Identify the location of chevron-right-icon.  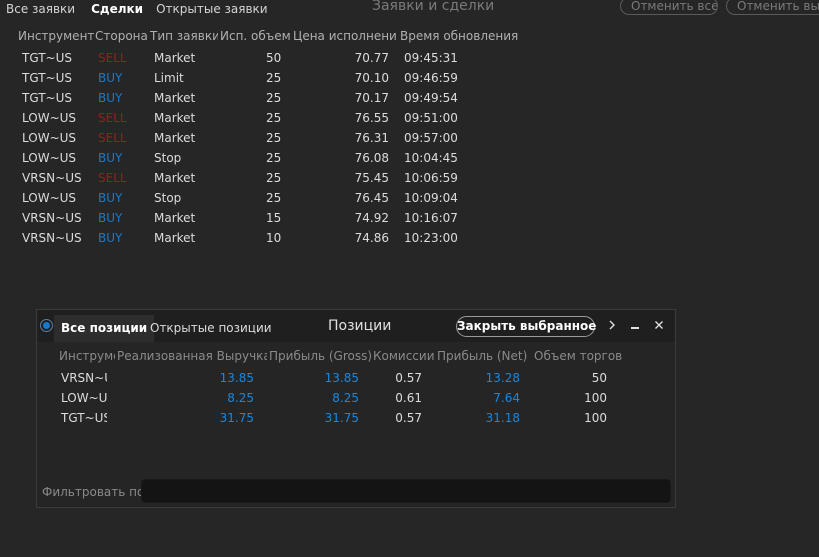
(612, 325).